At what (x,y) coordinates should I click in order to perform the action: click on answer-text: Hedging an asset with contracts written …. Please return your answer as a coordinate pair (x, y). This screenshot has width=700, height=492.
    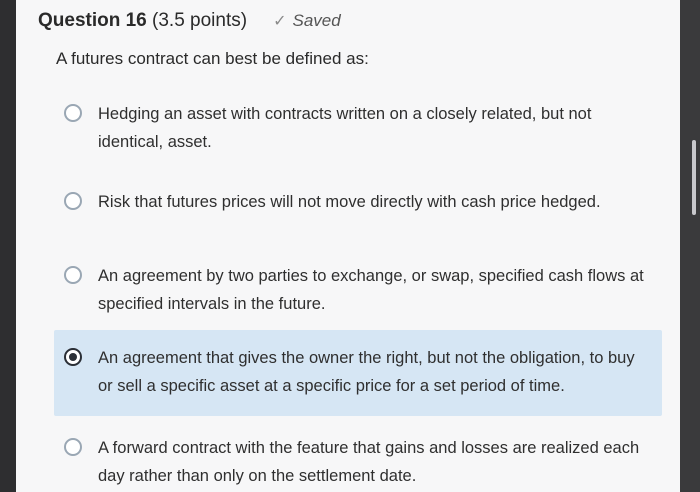
    Looking at the image, I should click on (345, 128).